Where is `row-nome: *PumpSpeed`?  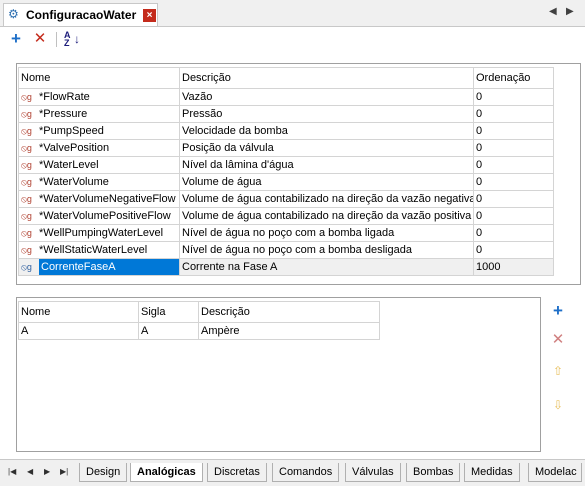 row-nome: *PumpSpeed is located at coordinates (71, 131).